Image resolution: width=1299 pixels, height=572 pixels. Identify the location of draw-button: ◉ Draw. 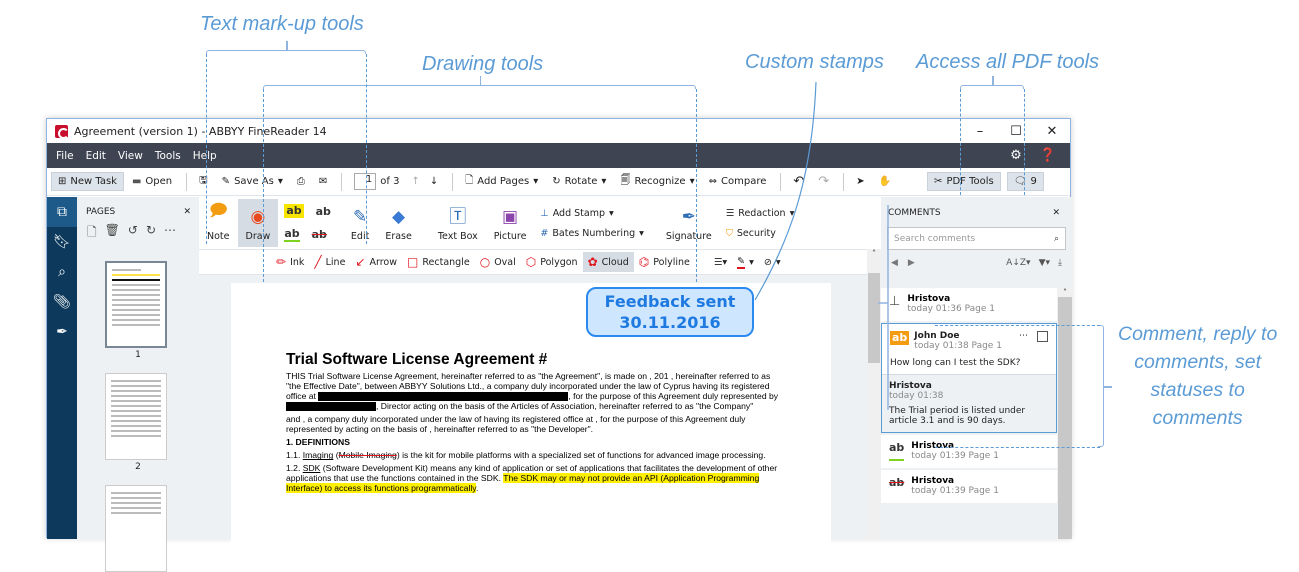
(258, 223).